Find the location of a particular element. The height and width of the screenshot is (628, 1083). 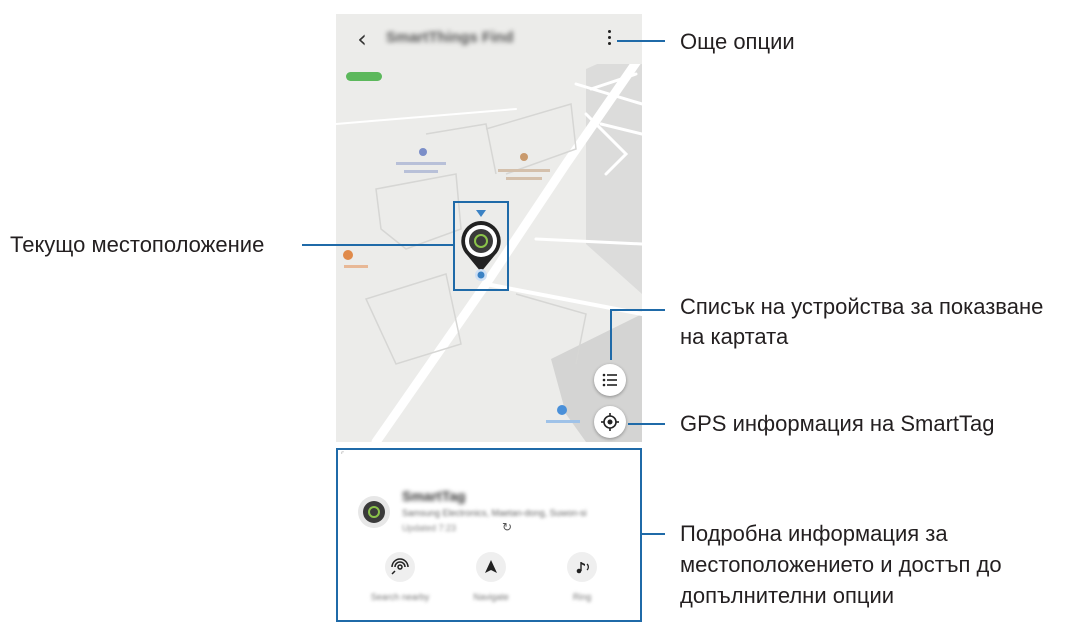

gps-info-button is located at coordinates (610, 422).